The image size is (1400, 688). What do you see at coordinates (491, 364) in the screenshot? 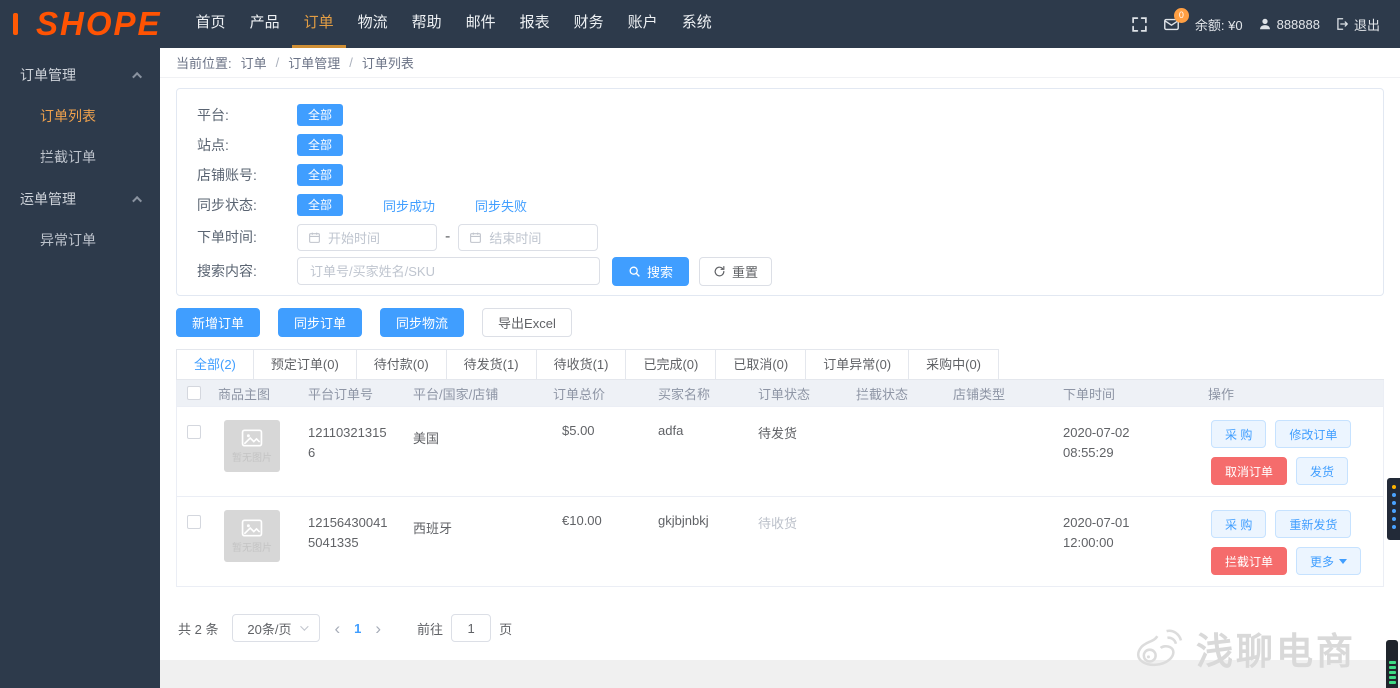
I see `tab-to-ship: 待发货(1)` at bounding box center [491, 364].